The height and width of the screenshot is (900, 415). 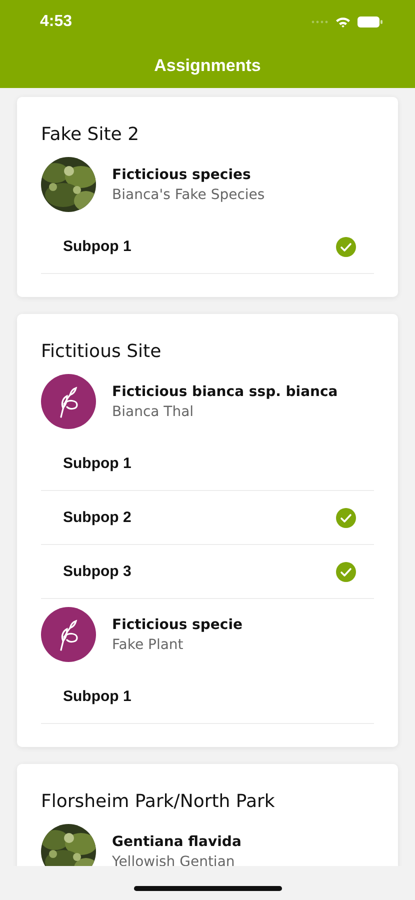 I want to click on species-row: Ficticious bianca ssp. bianca Bianca Thal, so click(x=207, y=401).